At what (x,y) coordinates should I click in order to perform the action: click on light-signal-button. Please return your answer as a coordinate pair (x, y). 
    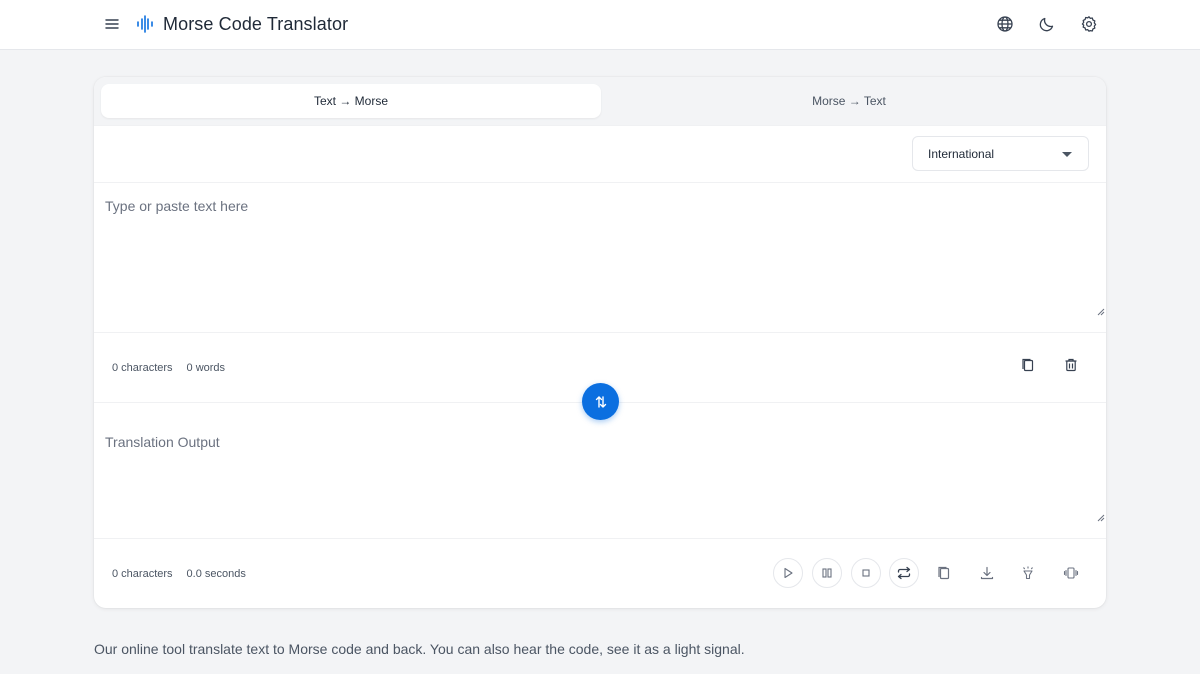
    Looking at the image, I should click on (1028, 573).